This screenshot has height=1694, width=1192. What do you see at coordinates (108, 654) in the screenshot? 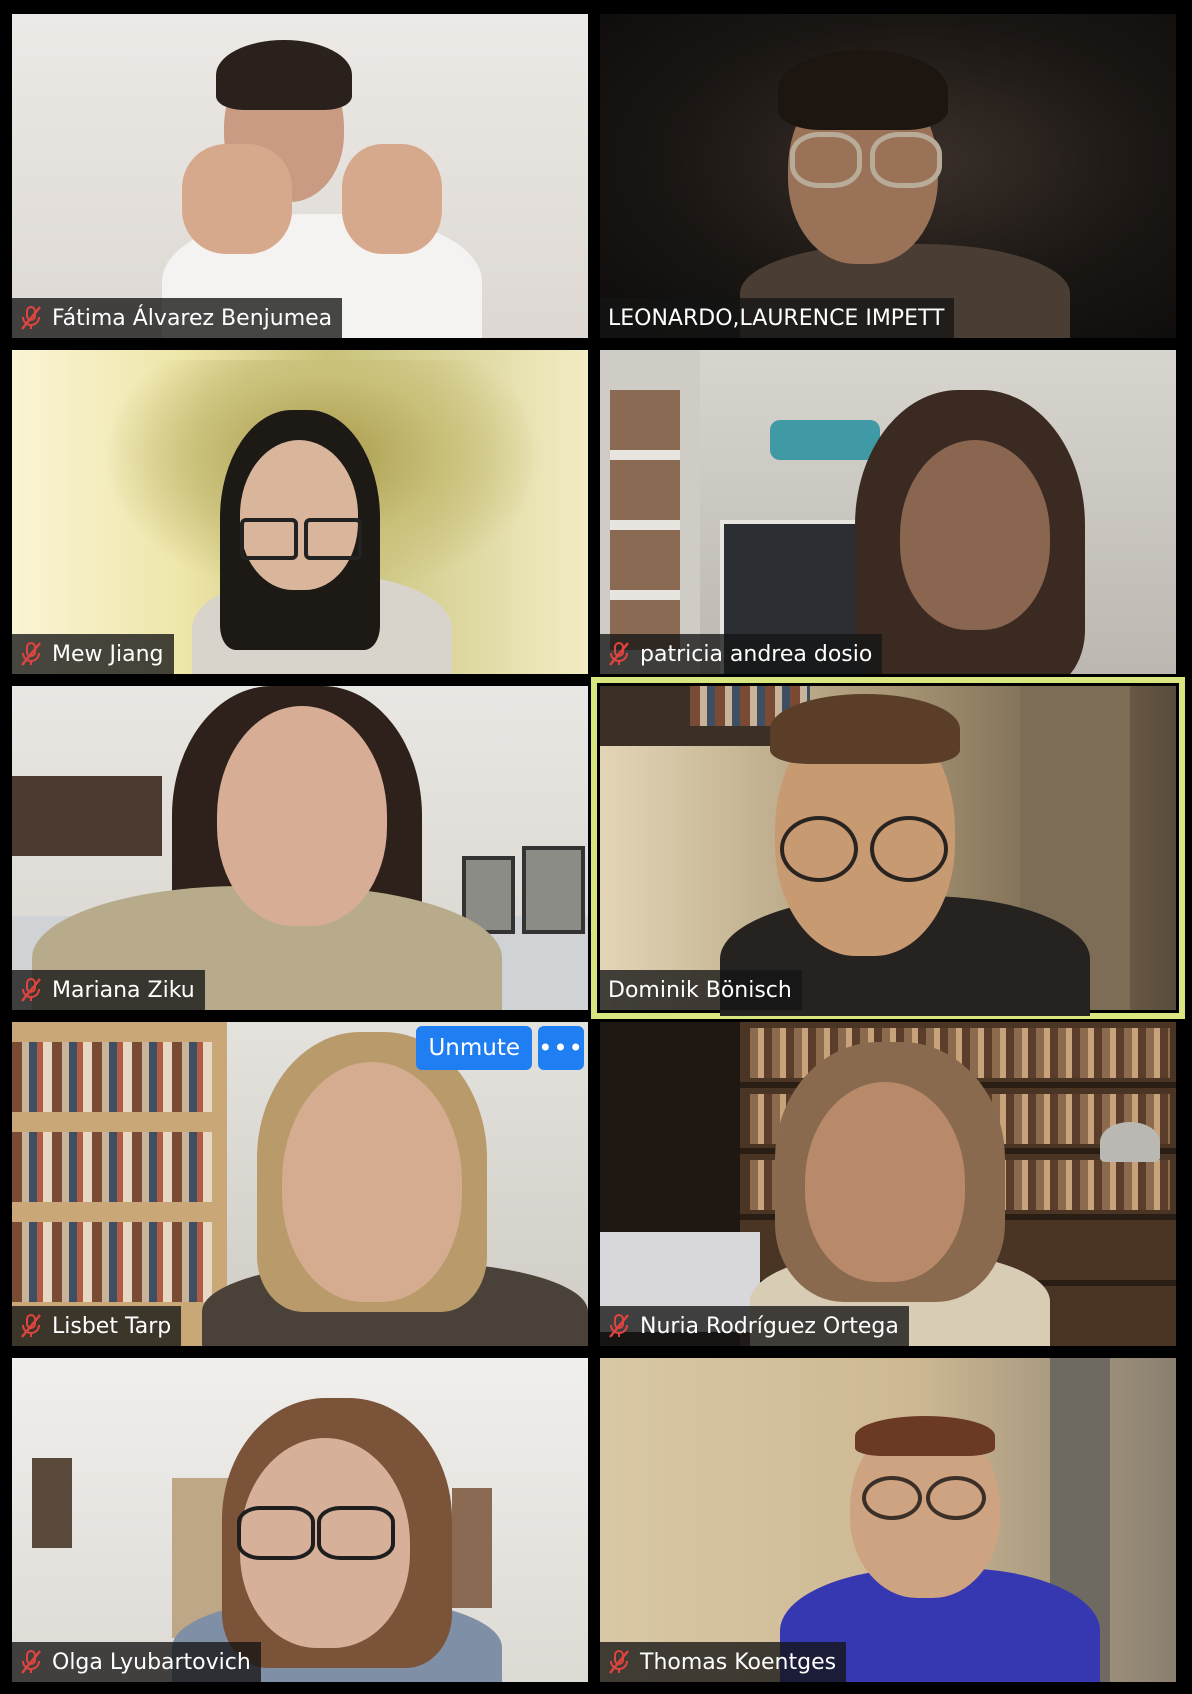
I see `participant-name: Mew Jiang` at bounding box center [108, 654].